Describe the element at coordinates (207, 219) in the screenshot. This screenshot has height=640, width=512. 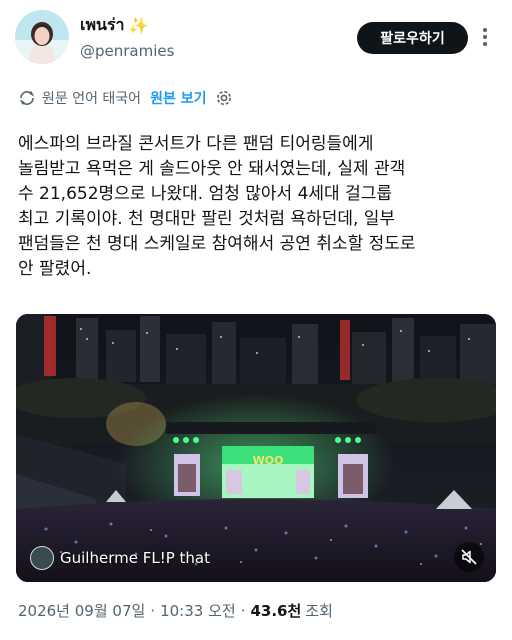
I see `tweet-line: 최고 기록이야. 천 명대만 팔린 것처럼 욕하던데, 일부` at that location.